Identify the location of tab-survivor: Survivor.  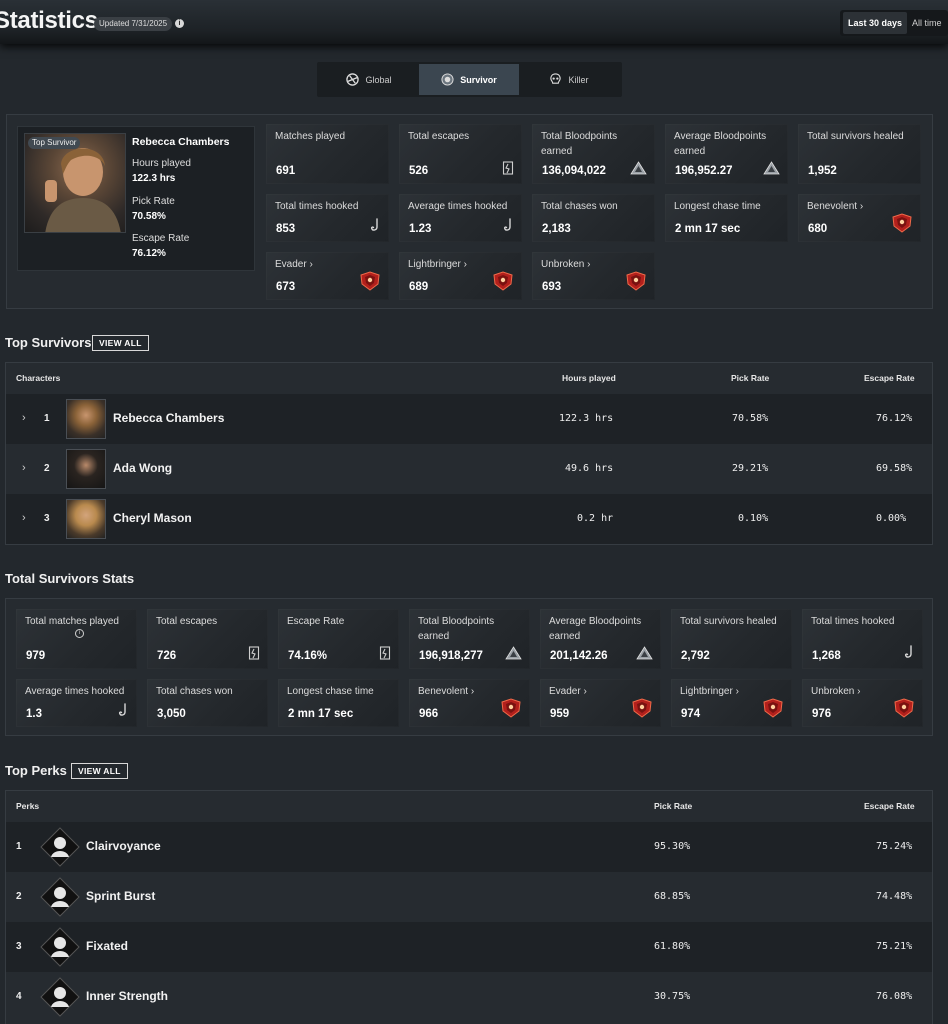
(469, 79).